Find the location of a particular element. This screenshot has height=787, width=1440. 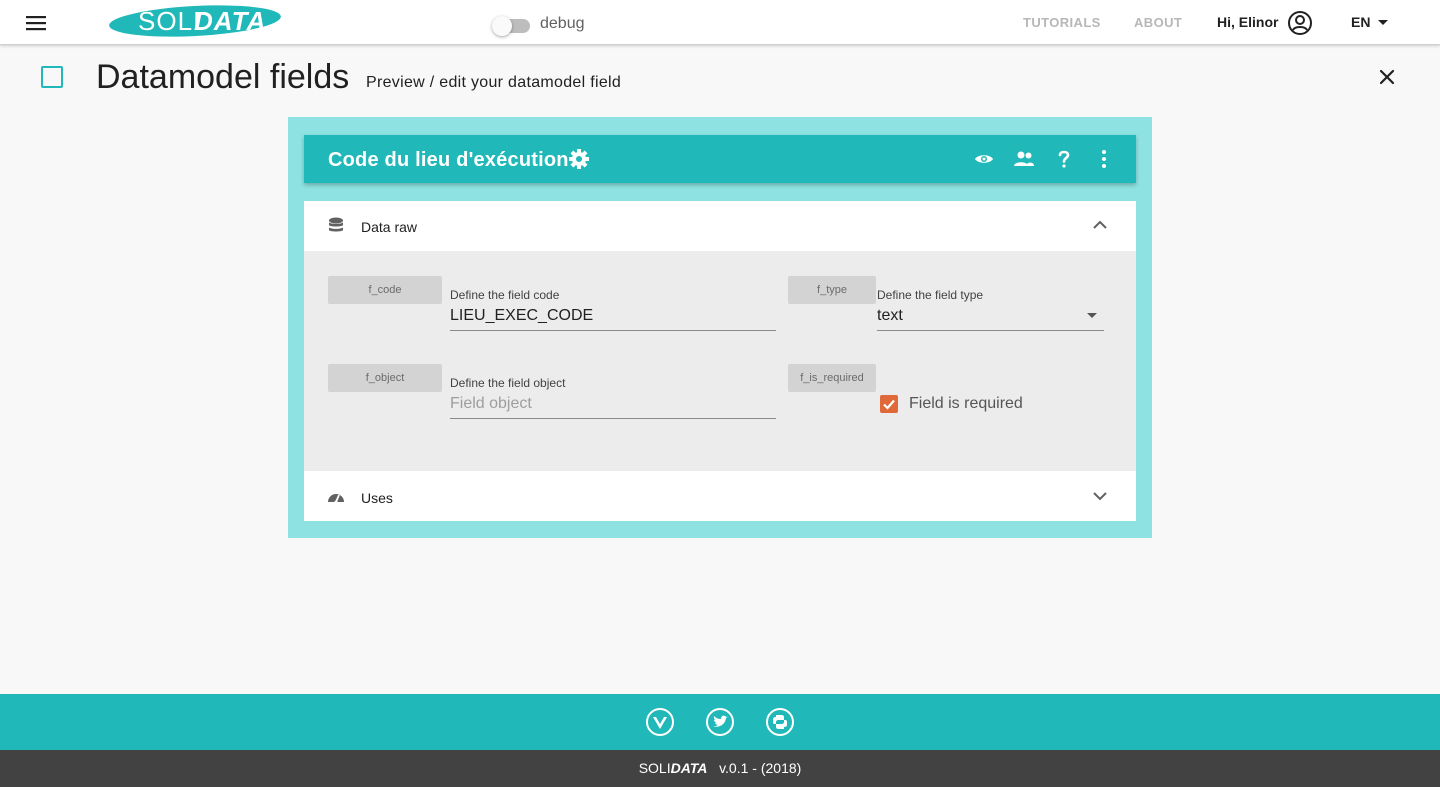

twitter-icon is located at coordinates (720, 722).